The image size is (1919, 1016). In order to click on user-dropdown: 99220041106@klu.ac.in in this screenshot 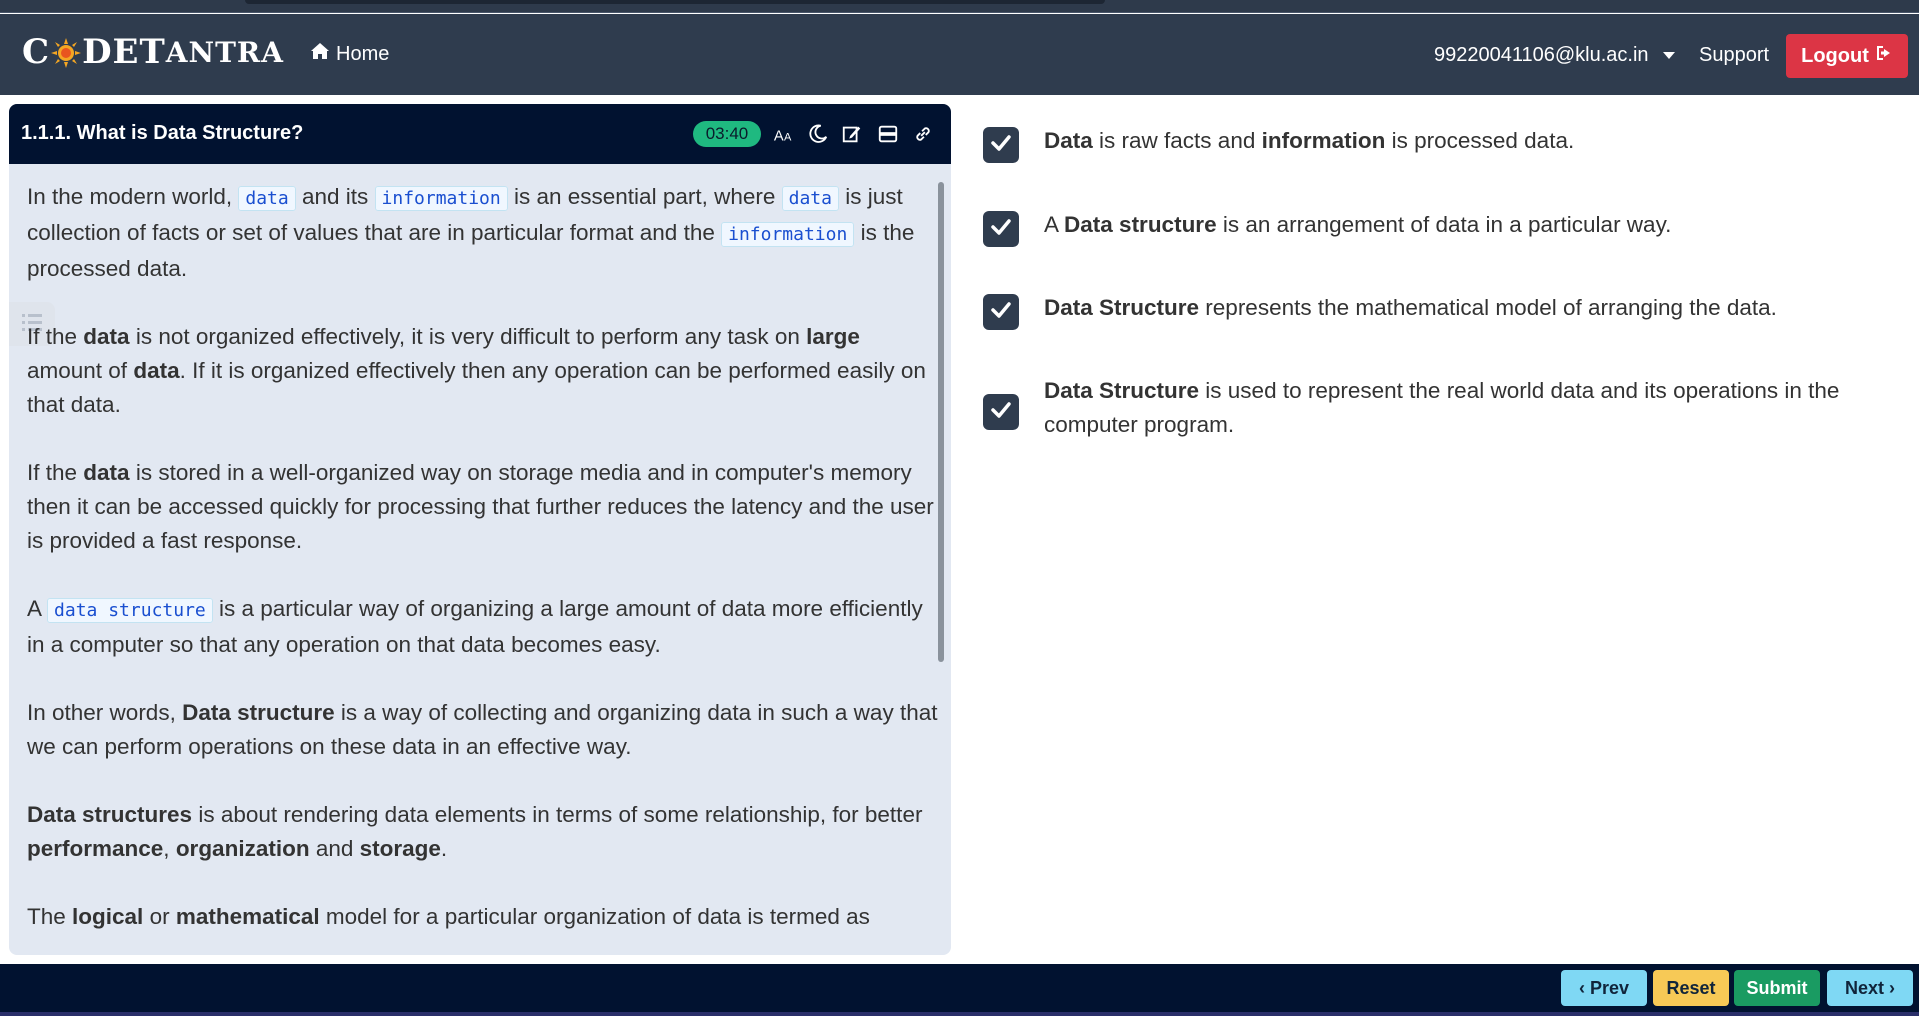, I will do `click(1554, 55)`.